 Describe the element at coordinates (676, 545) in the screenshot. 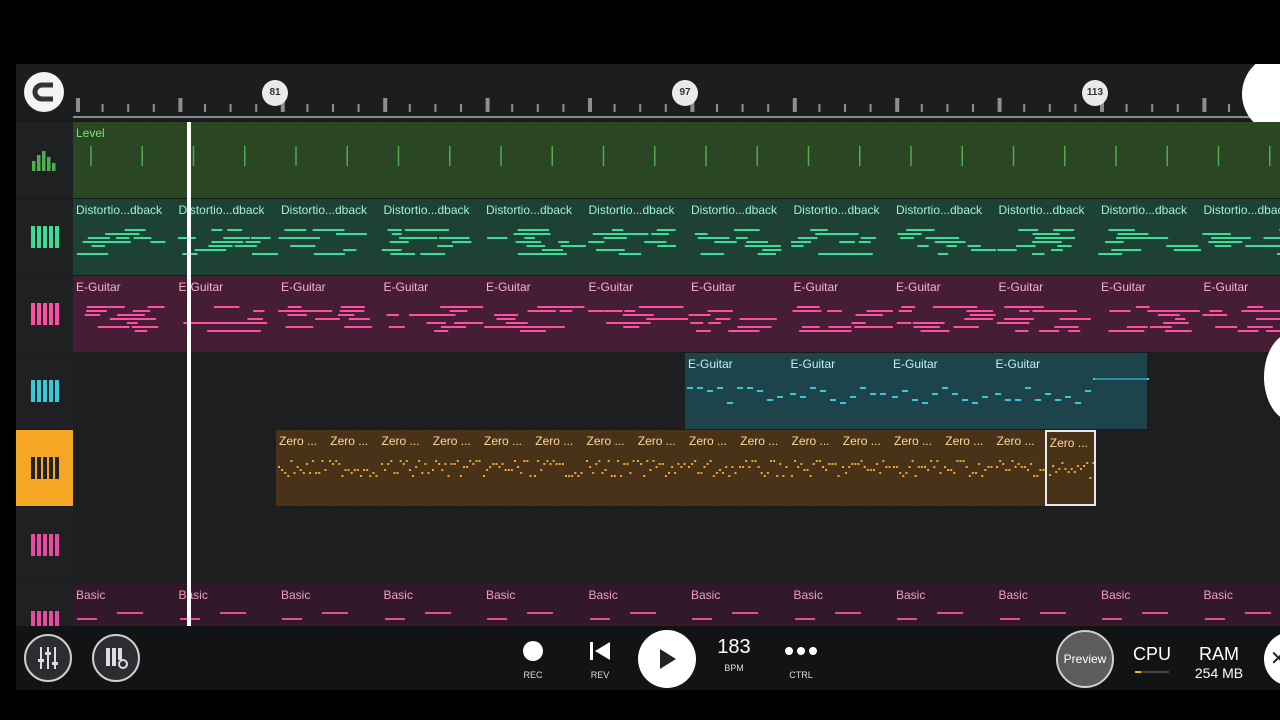

I see `track-lane` at that location.